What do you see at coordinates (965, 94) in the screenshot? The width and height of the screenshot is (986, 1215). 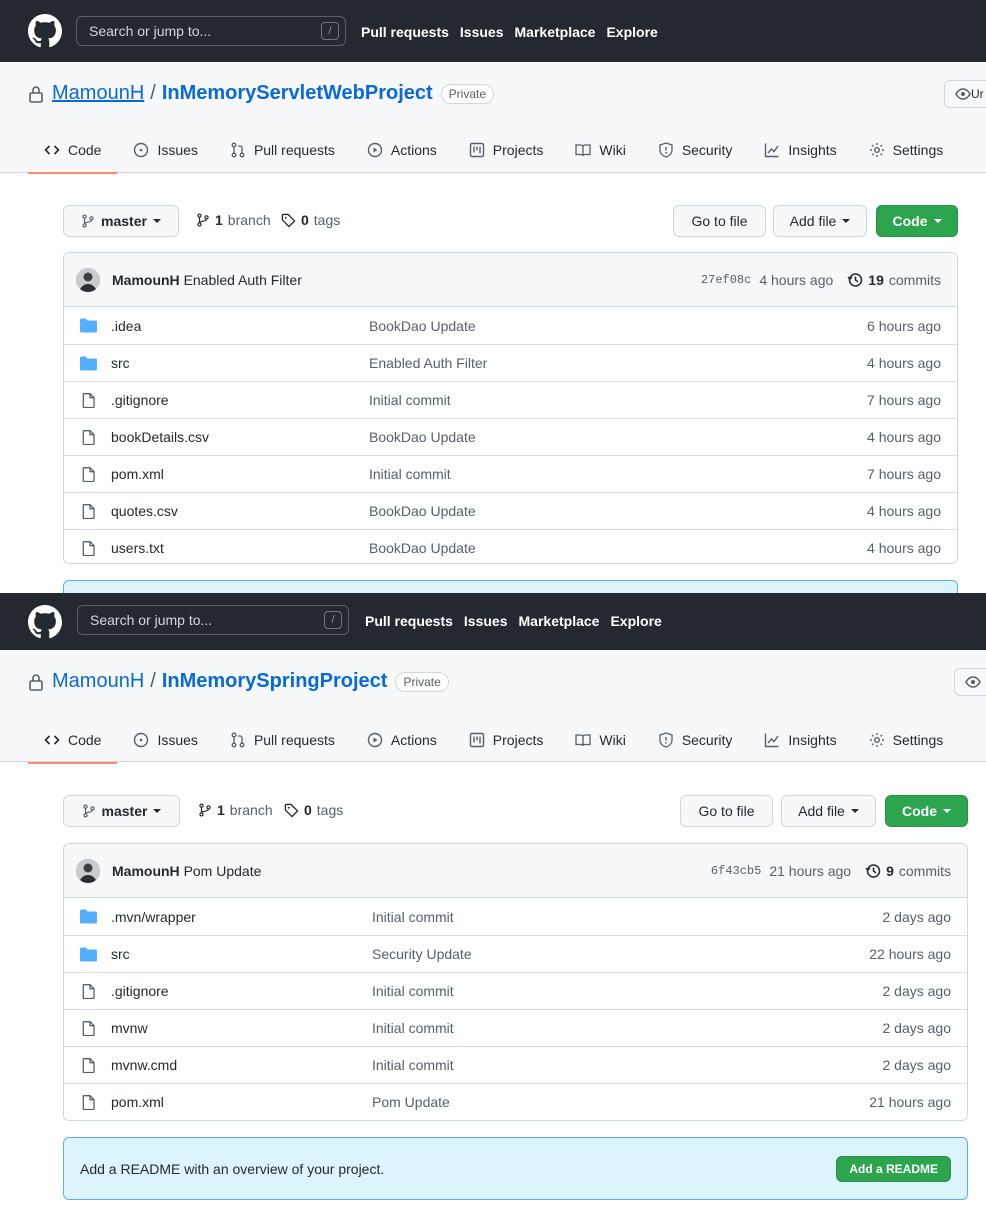 I see `watch-button: Ur` at bounding box center [965, 94].